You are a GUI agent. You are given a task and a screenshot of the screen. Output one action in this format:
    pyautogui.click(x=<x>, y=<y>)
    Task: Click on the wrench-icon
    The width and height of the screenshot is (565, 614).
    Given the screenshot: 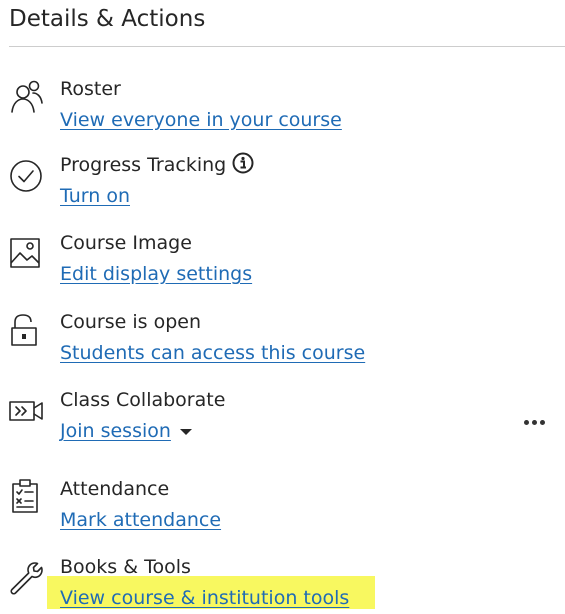 What is the action you would take?
    pyautogui.click(x=26, y=578)
    